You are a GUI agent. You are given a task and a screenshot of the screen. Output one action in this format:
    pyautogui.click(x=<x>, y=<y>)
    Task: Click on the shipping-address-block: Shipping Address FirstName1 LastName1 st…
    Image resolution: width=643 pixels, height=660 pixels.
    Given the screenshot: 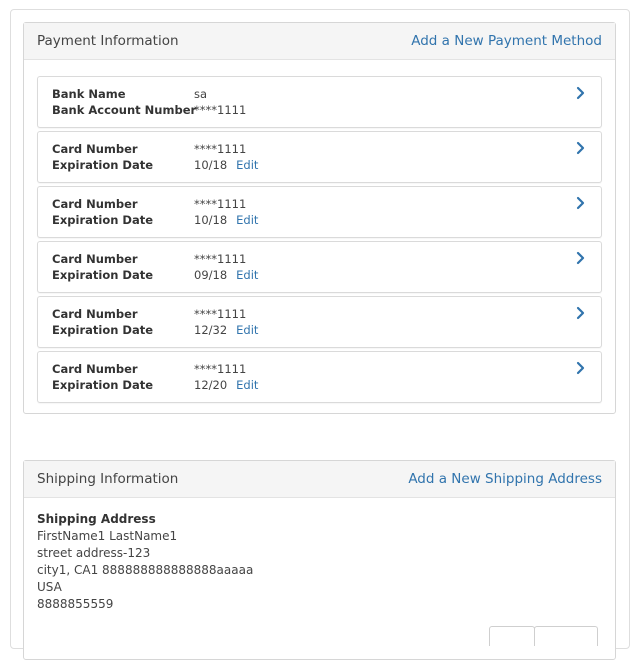 What is the action you would take?
    pyautogui.click(x=145, y=562)
    